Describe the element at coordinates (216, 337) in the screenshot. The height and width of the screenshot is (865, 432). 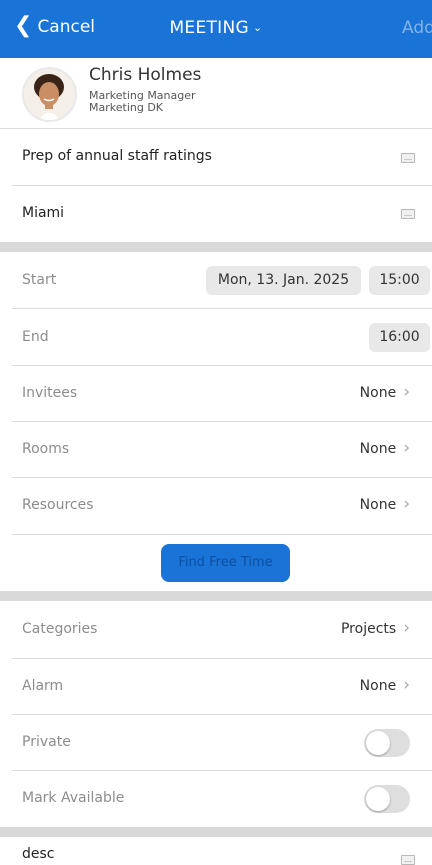
I see `end-row: End` at that location.